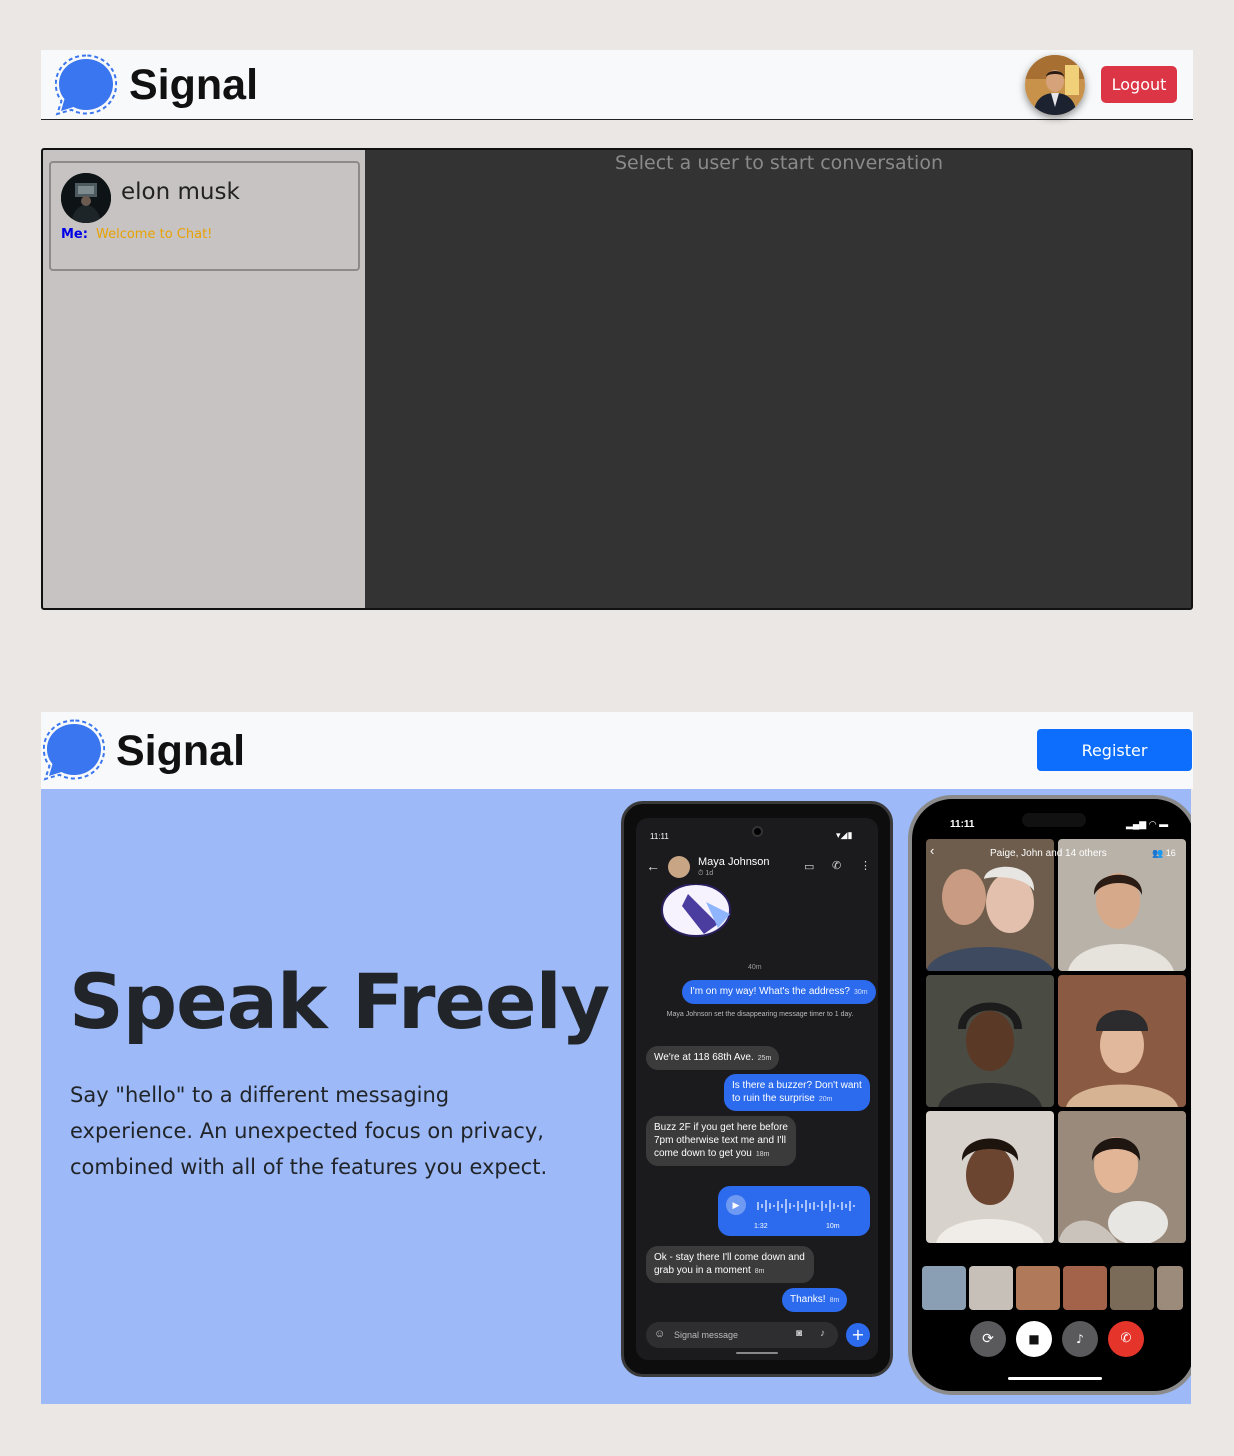 Image resolution: width=1234 pixels, height=1456 pixels. Describe the element at coordinates (1048, 853) in the screenshot. I see `call-title: Paige, John and 14 others` at that location.